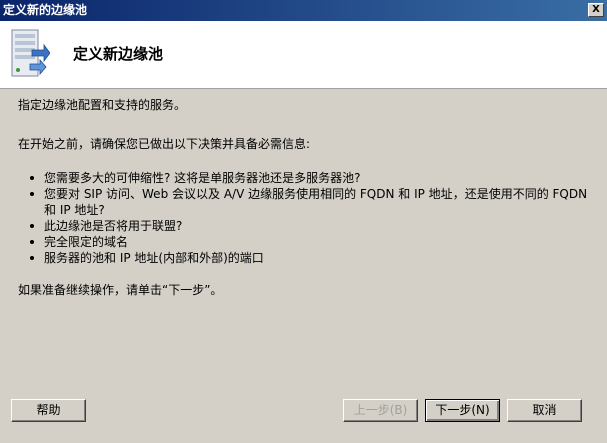  What do you see at coordinates (303, 10) in the screenshot?
I see `title-bar: 定义新的边缘池 X` at bounding box center [303, 10].